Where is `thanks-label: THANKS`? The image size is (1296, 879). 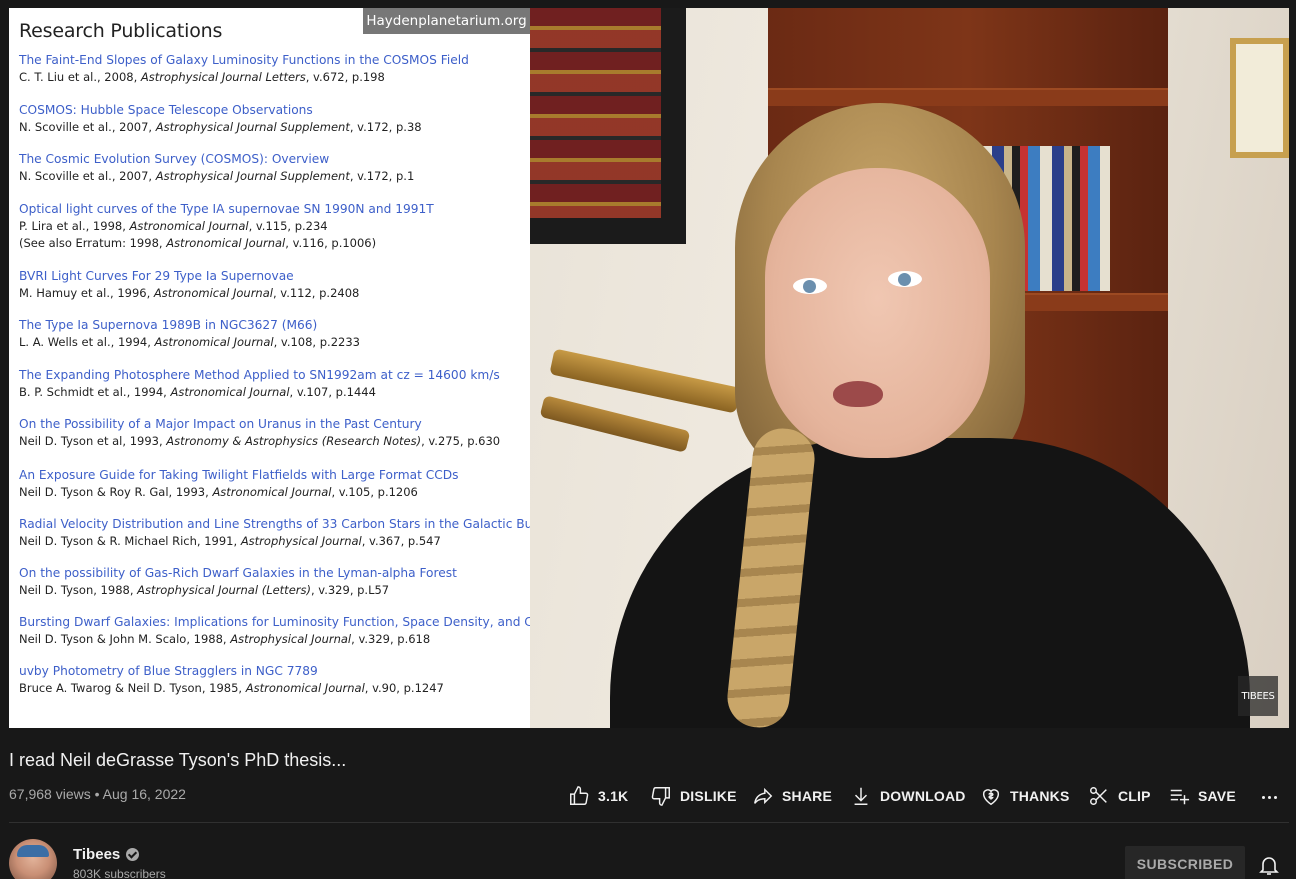
thanks-label: THANKS is located at coordinates (1040, 796).